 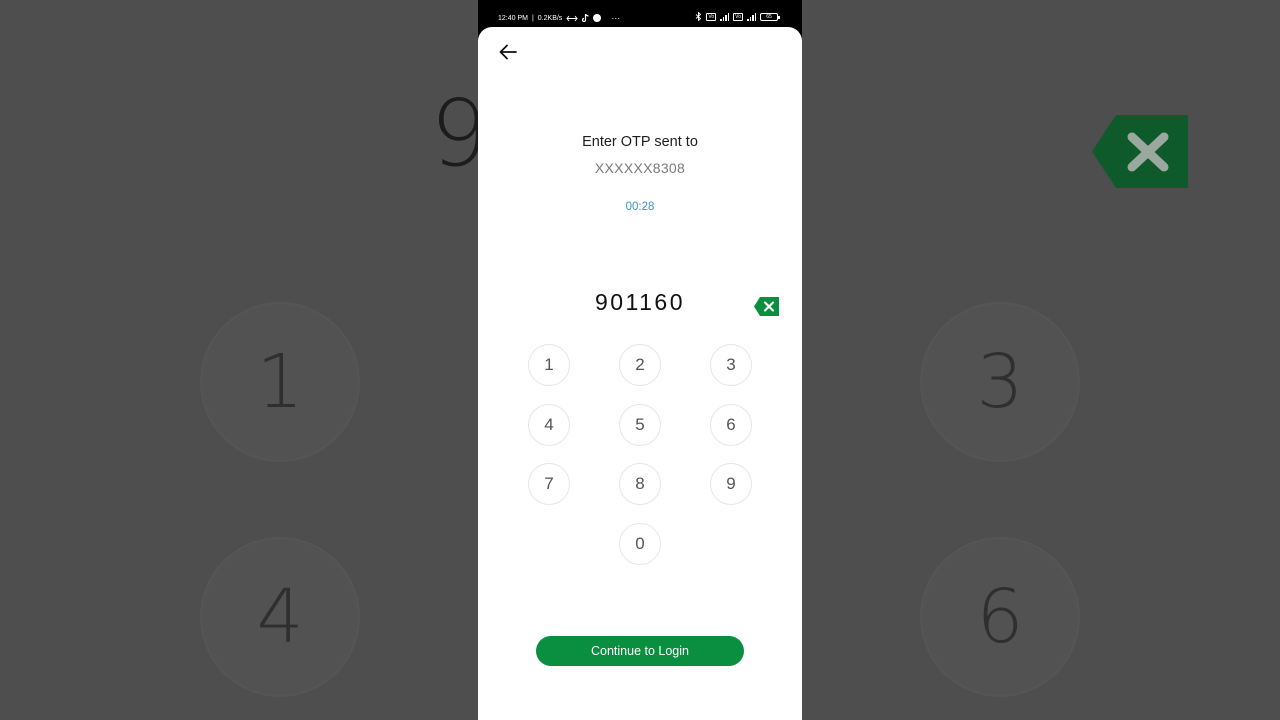 What do you see at coordinates (738, 16) in the screenshot?
I see `volte-icon-2: Vo` at bounding box center [738, 16].